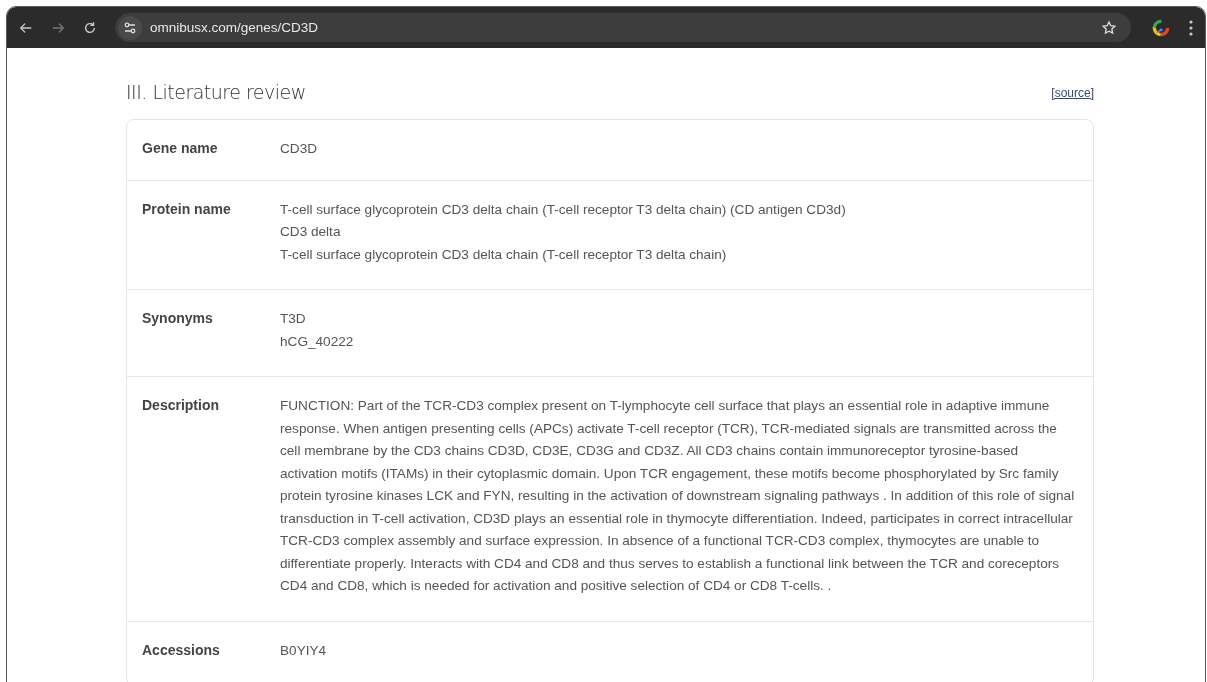  Describe the element at coordinates (180, 148) in the screenshot. I see `field-label: Gene name` at that location.